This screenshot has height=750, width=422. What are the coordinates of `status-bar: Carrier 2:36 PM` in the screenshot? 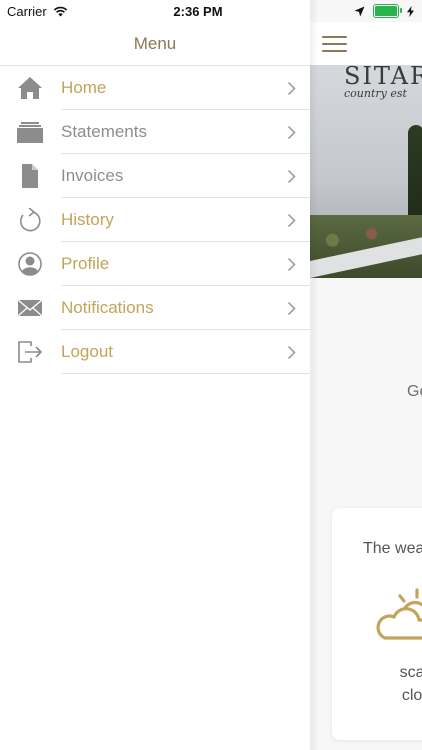 It's located at (211, 11).